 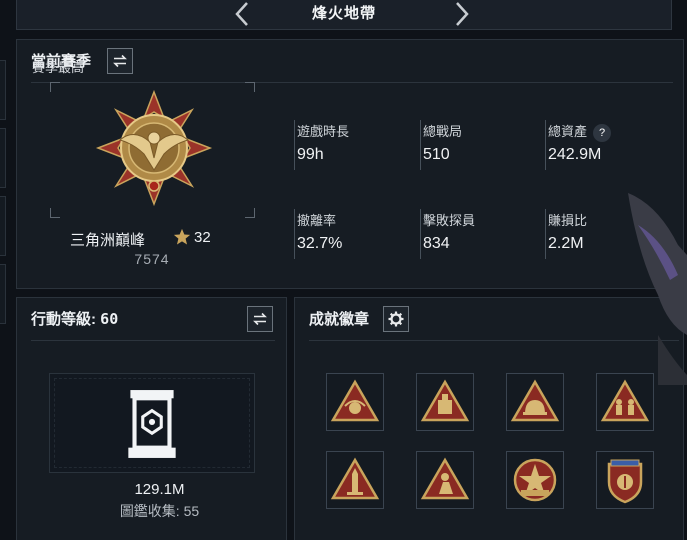 I want to click on stat-label: 擊敗探員, so click(x=449, y=220).